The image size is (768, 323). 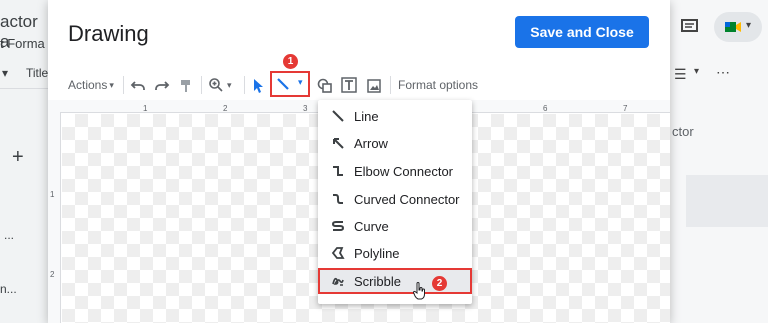 I want to click on select-icon, so click(x=258, y=86).